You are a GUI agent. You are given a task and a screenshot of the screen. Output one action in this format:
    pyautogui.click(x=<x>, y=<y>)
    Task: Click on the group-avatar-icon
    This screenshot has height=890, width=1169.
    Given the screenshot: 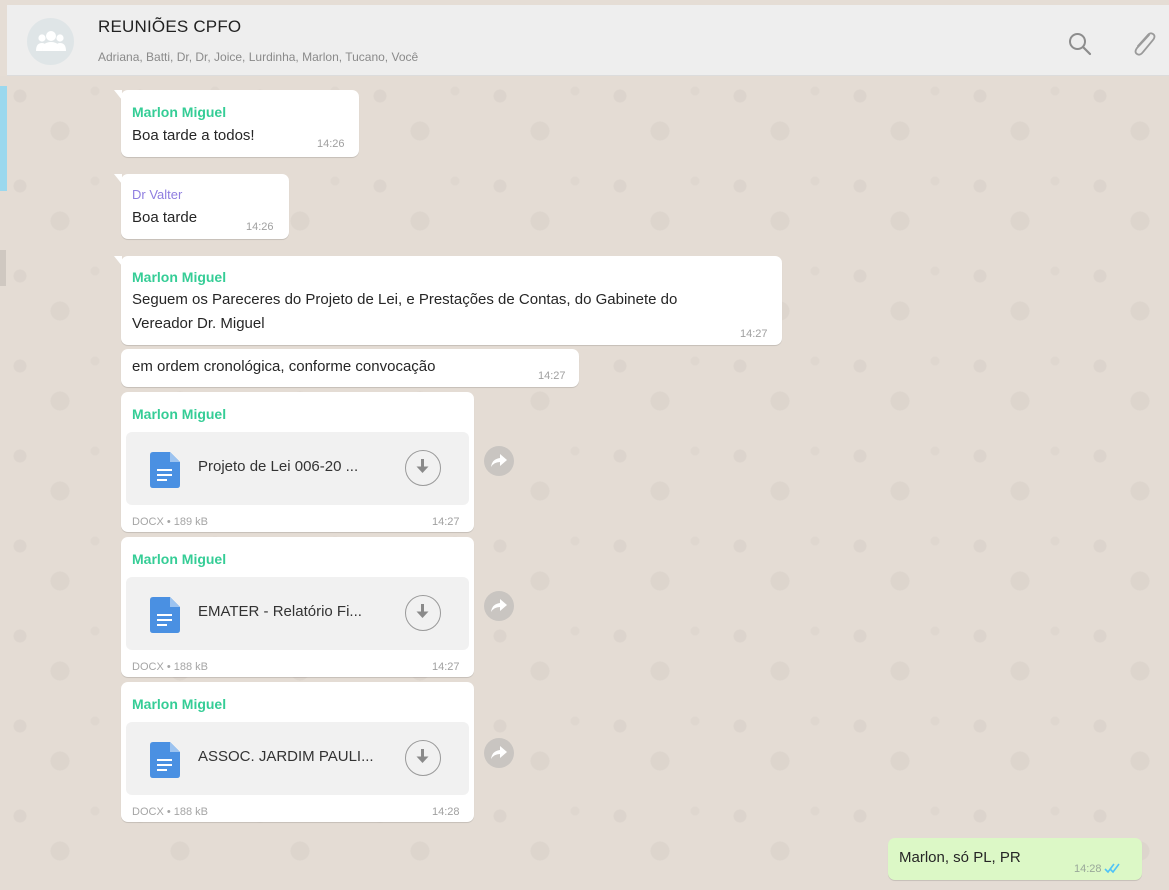 What is the action you would take?
    pyautogui.click(x=51, y=41)
    